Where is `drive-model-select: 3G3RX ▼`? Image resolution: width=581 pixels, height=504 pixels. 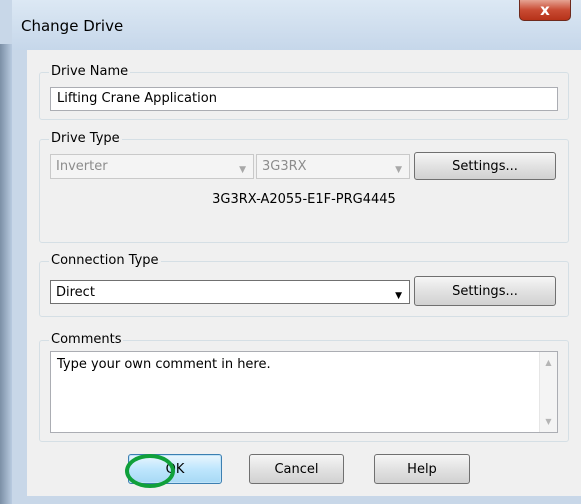 drive-model-select: 3G3RX ▼ is located at coordinates (333, 166).